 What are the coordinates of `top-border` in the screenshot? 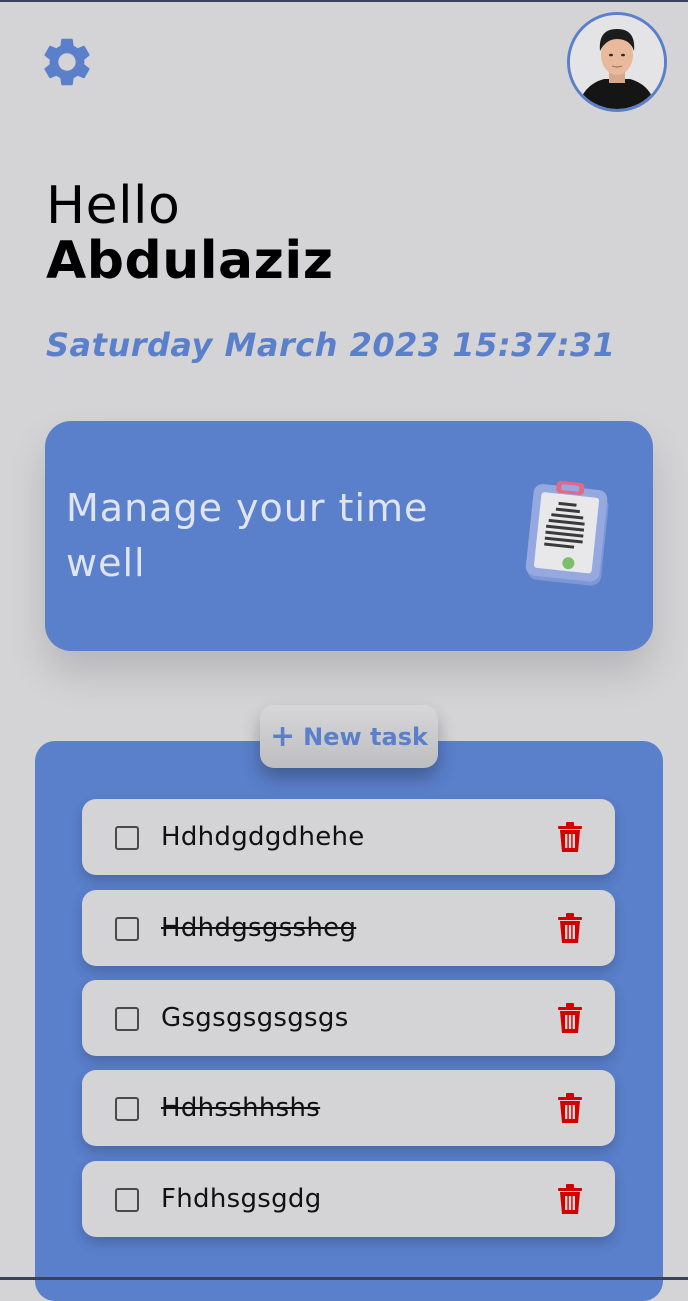 It's located at (344, 1).